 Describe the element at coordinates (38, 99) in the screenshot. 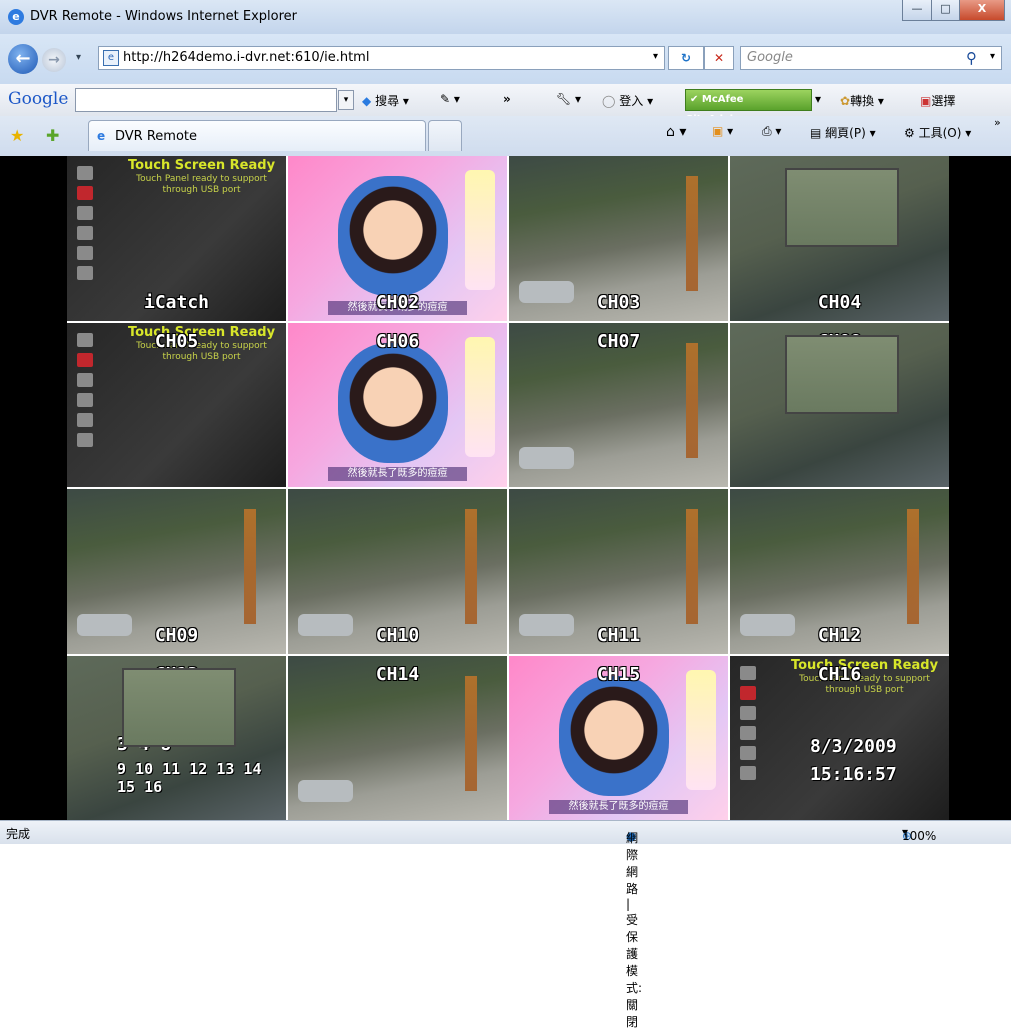

I see `google-logo: Google` at that location.